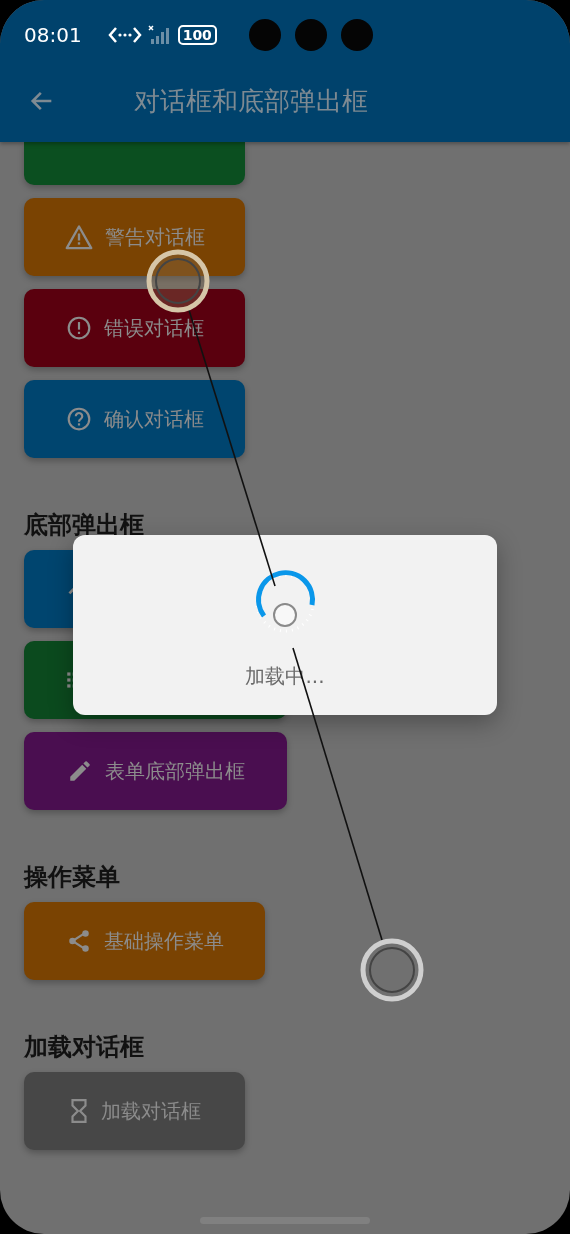  I want to click on action-button: 确认对话框, so click(134, 419).